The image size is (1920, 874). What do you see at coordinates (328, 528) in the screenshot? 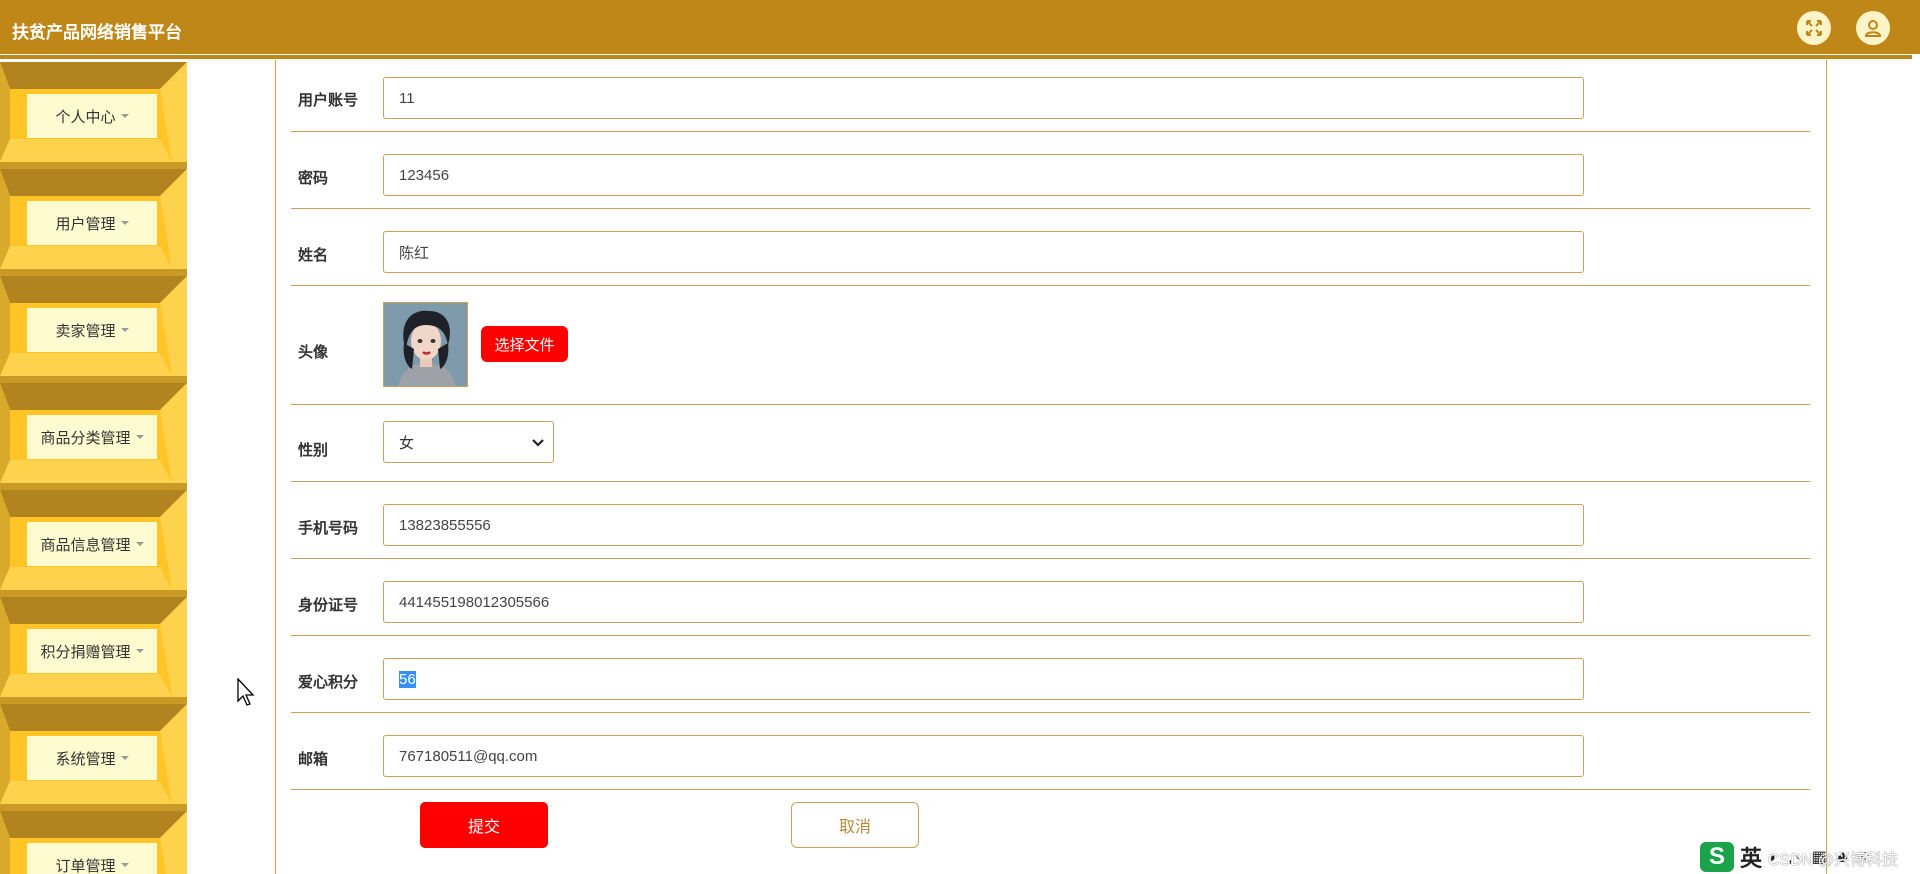
I see `phone-label: 手机号码` at bounding box center [328, 528].